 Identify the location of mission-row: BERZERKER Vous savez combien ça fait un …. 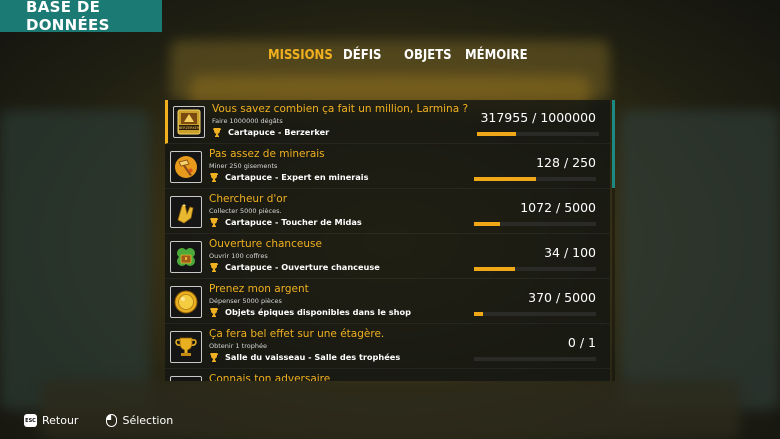
(387, 122).